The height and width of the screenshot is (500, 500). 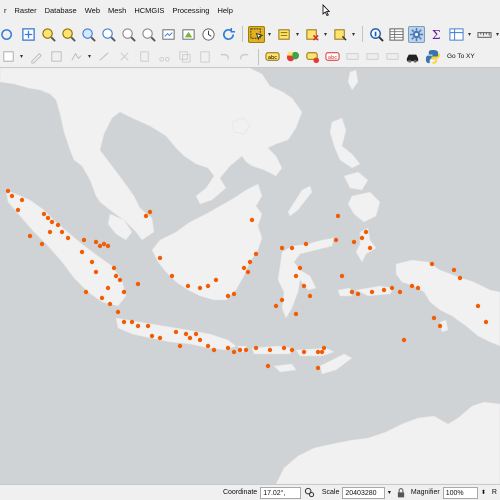 What do you see at coordinates (389, 492) in the screenshot?
I see `scale-dropdown-arrow-icon: ▾` at bounding box center [389, 492].